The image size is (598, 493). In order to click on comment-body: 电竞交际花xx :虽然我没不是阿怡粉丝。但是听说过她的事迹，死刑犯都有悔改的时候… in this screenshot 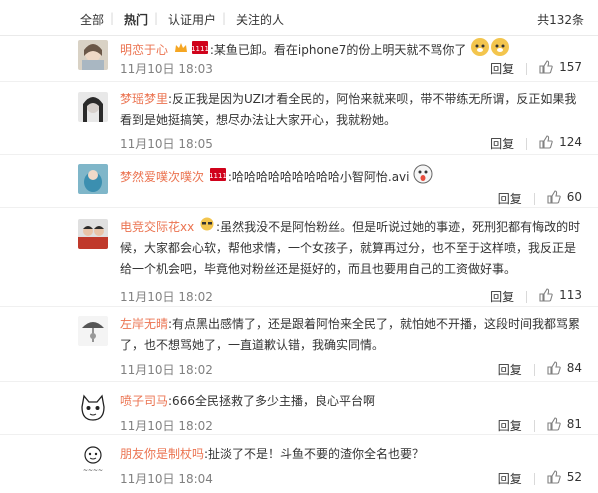, I will do `click(351, 248)`.